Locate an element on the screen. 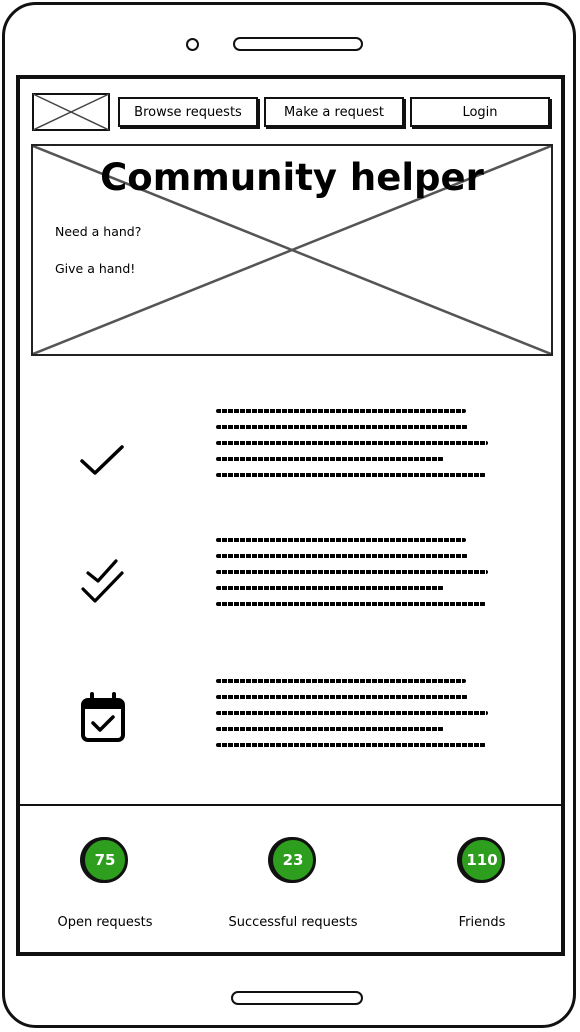 The height and width of the screenshot is (1032, 580). browse-requests-button: Browse requests is located at coordinates (188, 112).